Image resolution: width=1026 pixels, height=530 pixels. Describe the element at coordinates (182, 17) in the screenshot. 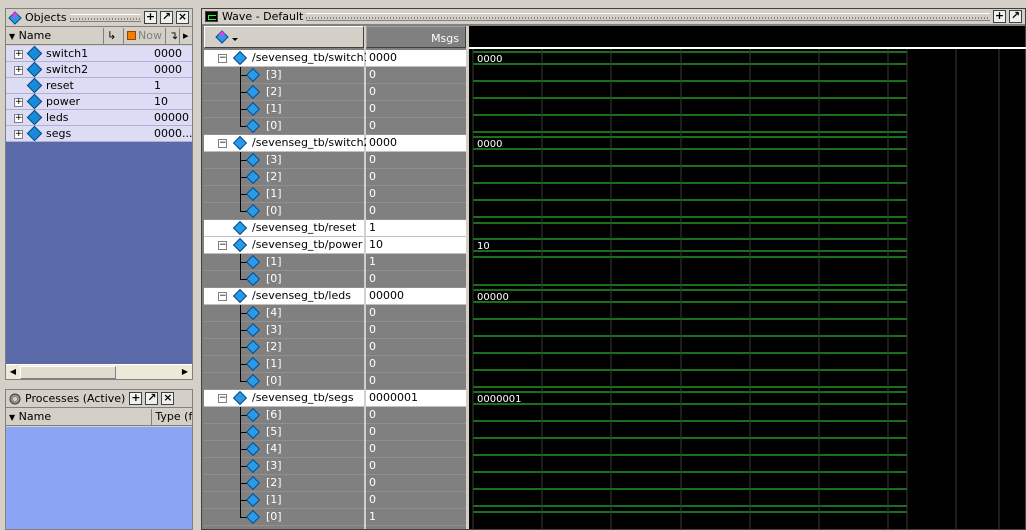

I see `objects-close-icon: ×` at that location.